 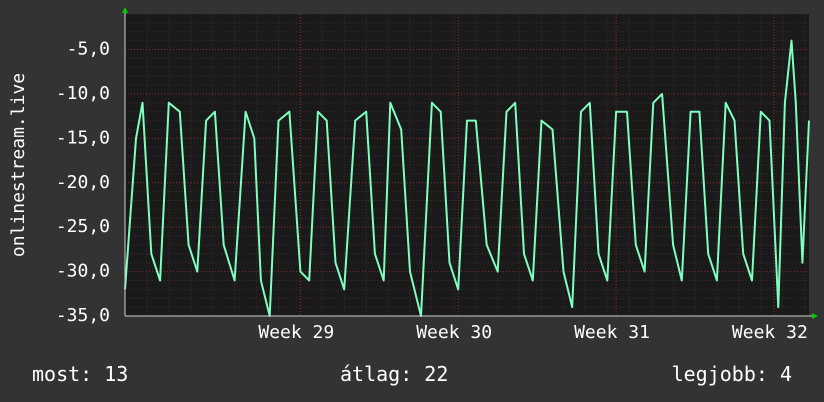 What do you see at coordinates (296, 332) in the screenshot?
I see `x-tick-label: Week 29` at bounding box center [296, 332].